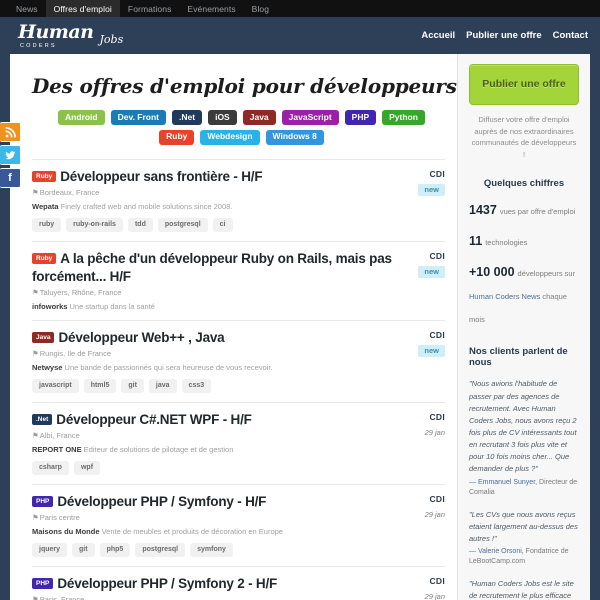  Describe the element at coordinates (70, 35) in the screenshot. I see `site-logo: Human CODERS Jobs` at that location.